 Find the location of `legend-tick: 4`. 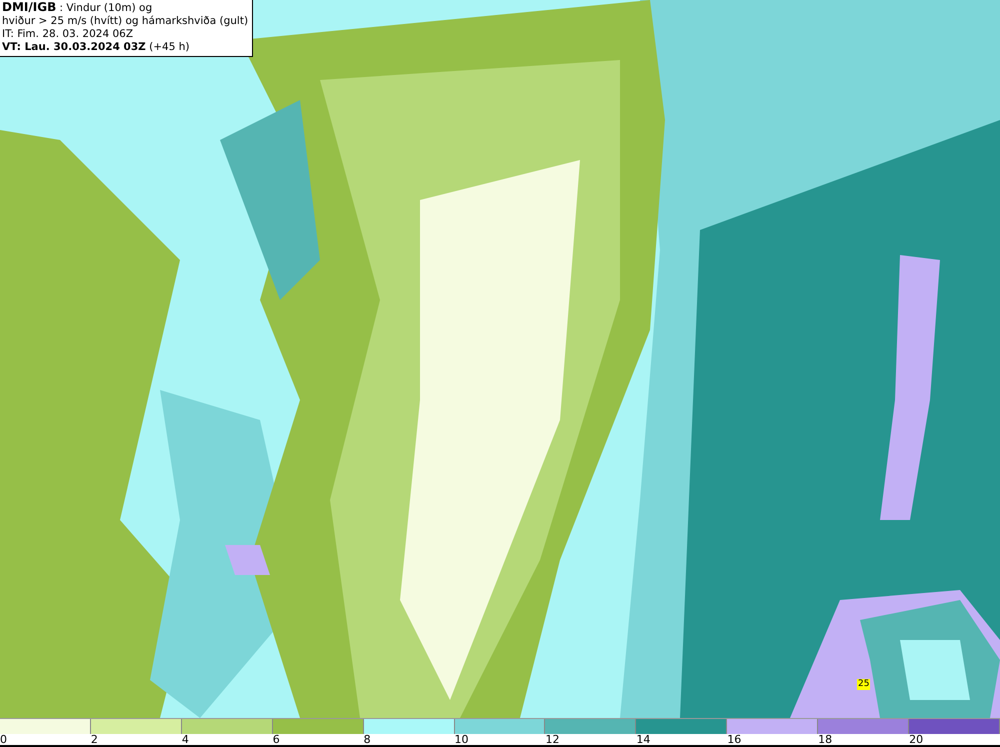

legend-tick: 4 is located at coordinates (185, 740).